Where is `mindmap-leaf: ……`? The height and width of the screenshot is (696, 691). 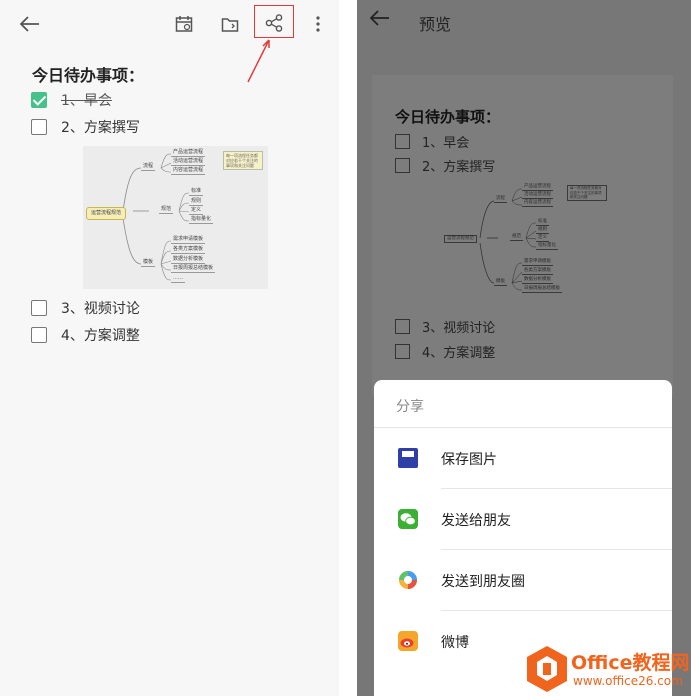
mindmap-leaf: …… is located at coordinates (178, 279).